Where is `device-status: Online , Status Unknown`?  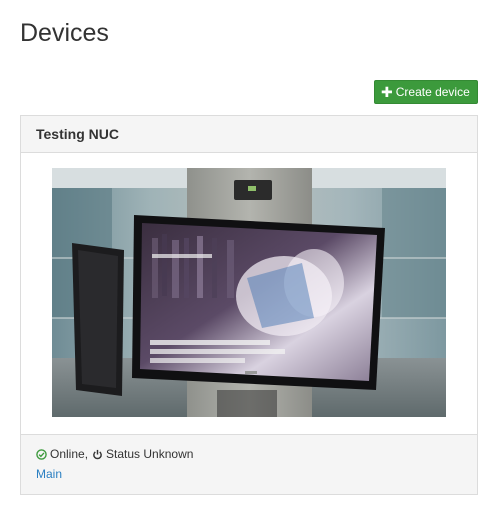
device-status: Online , Status Unknown is located at coordinates (249, 454).